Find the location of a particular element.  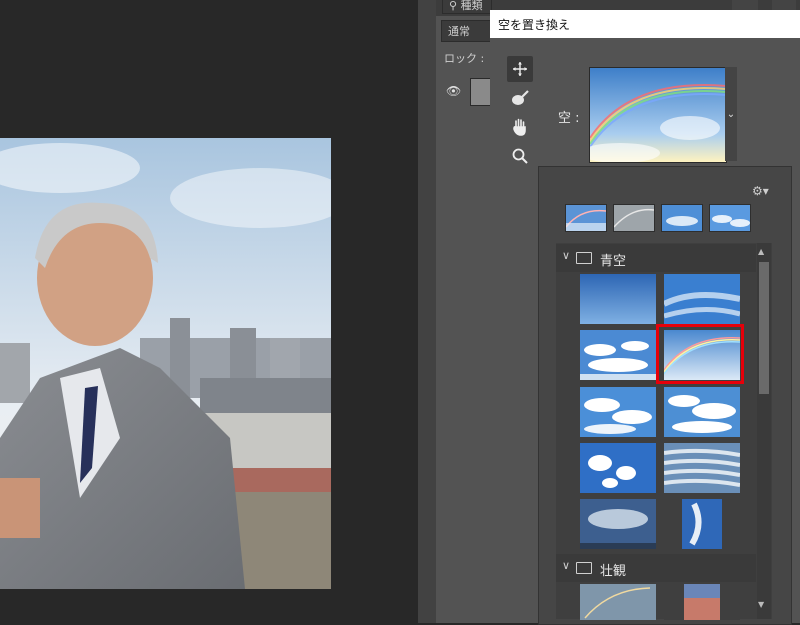

sky-dropdown-button: ⌄ is located at coordinates (731, 114).